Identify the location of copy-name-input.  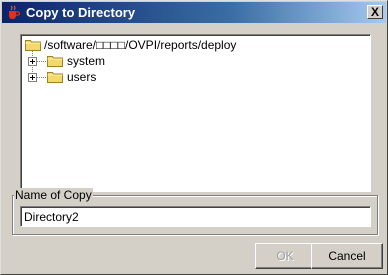
(195, 216).